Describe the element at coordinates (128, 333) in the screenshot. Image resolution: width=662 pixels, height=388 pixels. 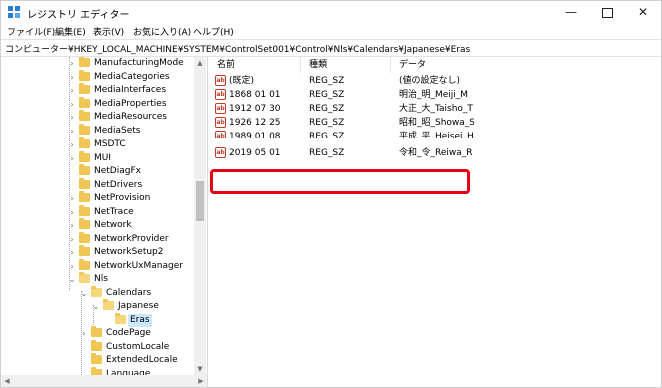
I see `tree-item-label: CodePage` at that location.